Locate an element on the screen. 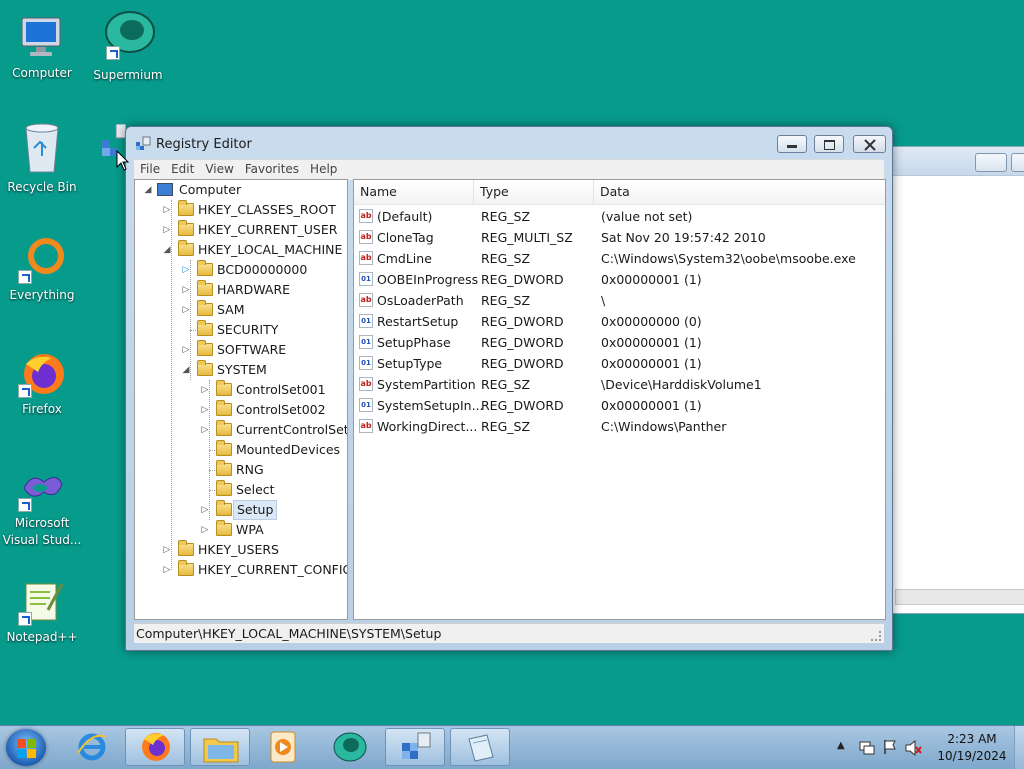 The height and width of the screenshot is (769, 1024). action-center-flag-icon is located at coordinates (890, 747).